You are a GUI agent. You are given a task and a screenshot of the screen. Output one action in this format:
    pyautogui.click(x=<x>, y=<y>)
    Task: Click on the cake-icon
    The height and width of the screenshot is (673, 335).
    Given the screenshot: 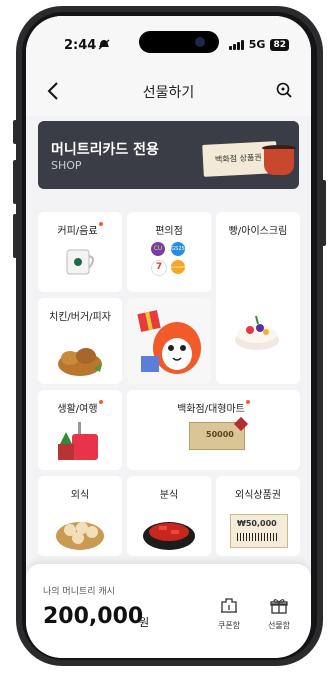 What is the action you would take?
    pyautogui.click(x=257, y=332)
    